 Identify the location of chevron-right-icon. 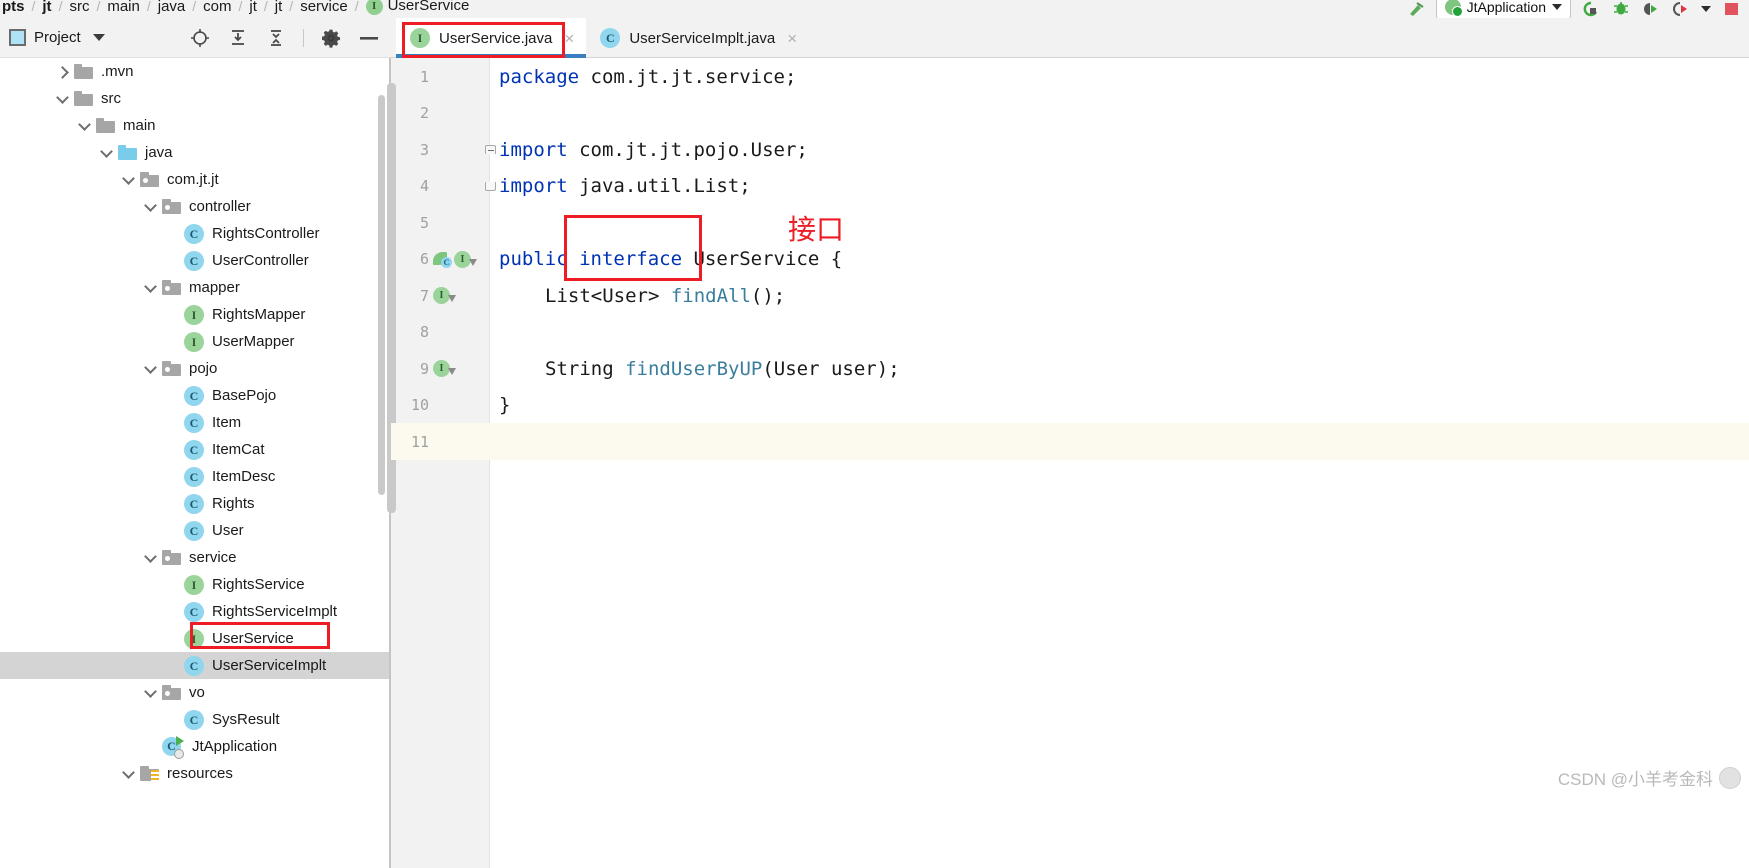
(63, 72).